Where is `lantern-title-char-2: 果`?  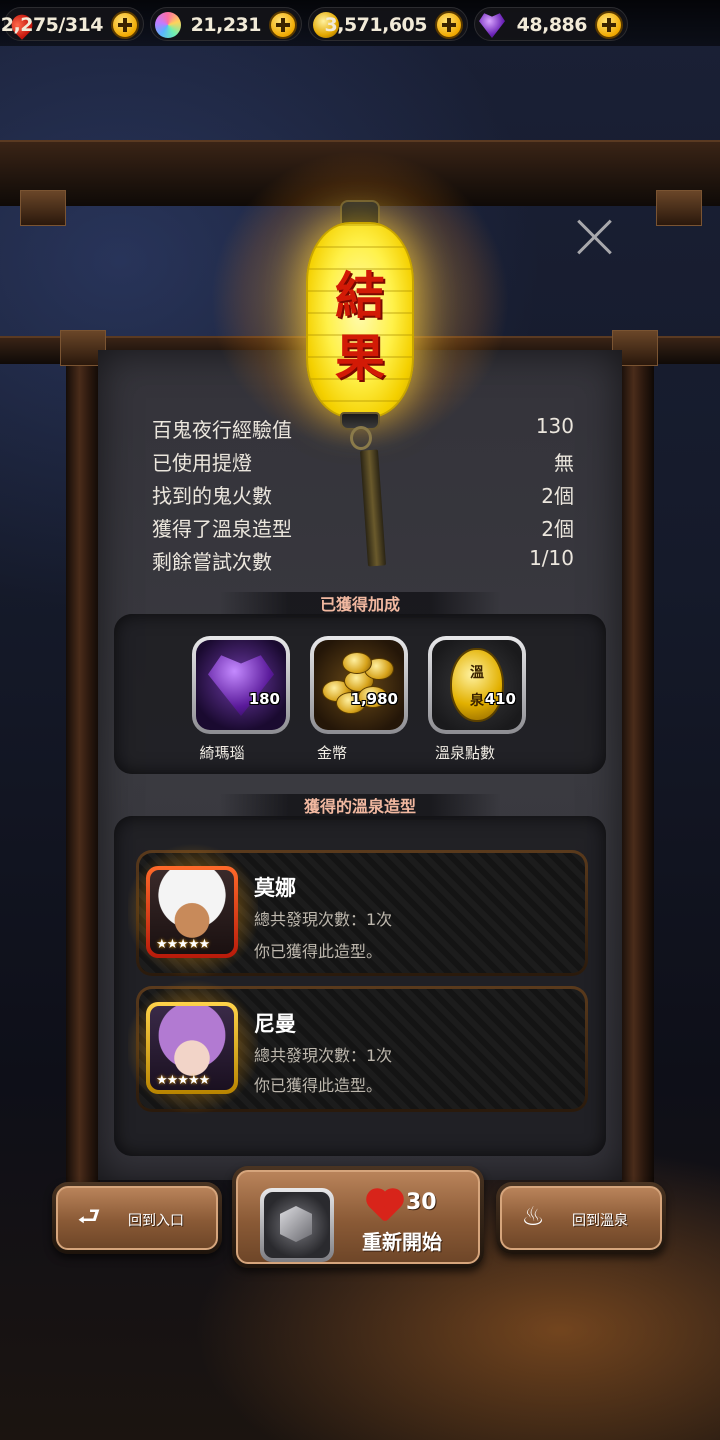
lantern-title-char-2: 果 is located at coordinates (360, 357).